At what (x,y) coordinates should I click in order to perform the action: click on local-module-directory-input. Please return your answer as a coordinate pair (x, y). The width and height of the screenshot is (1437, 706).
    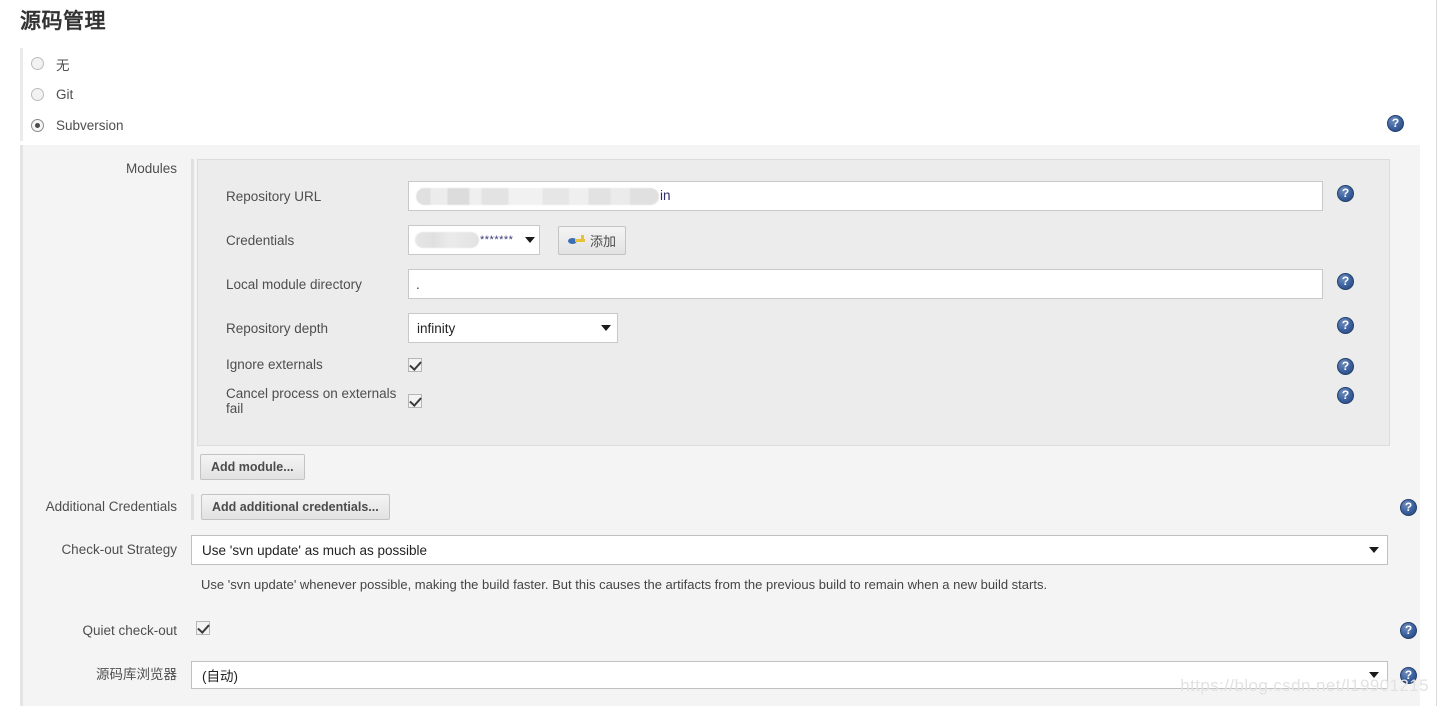
    Looking at the image, I should click on (865, 284).